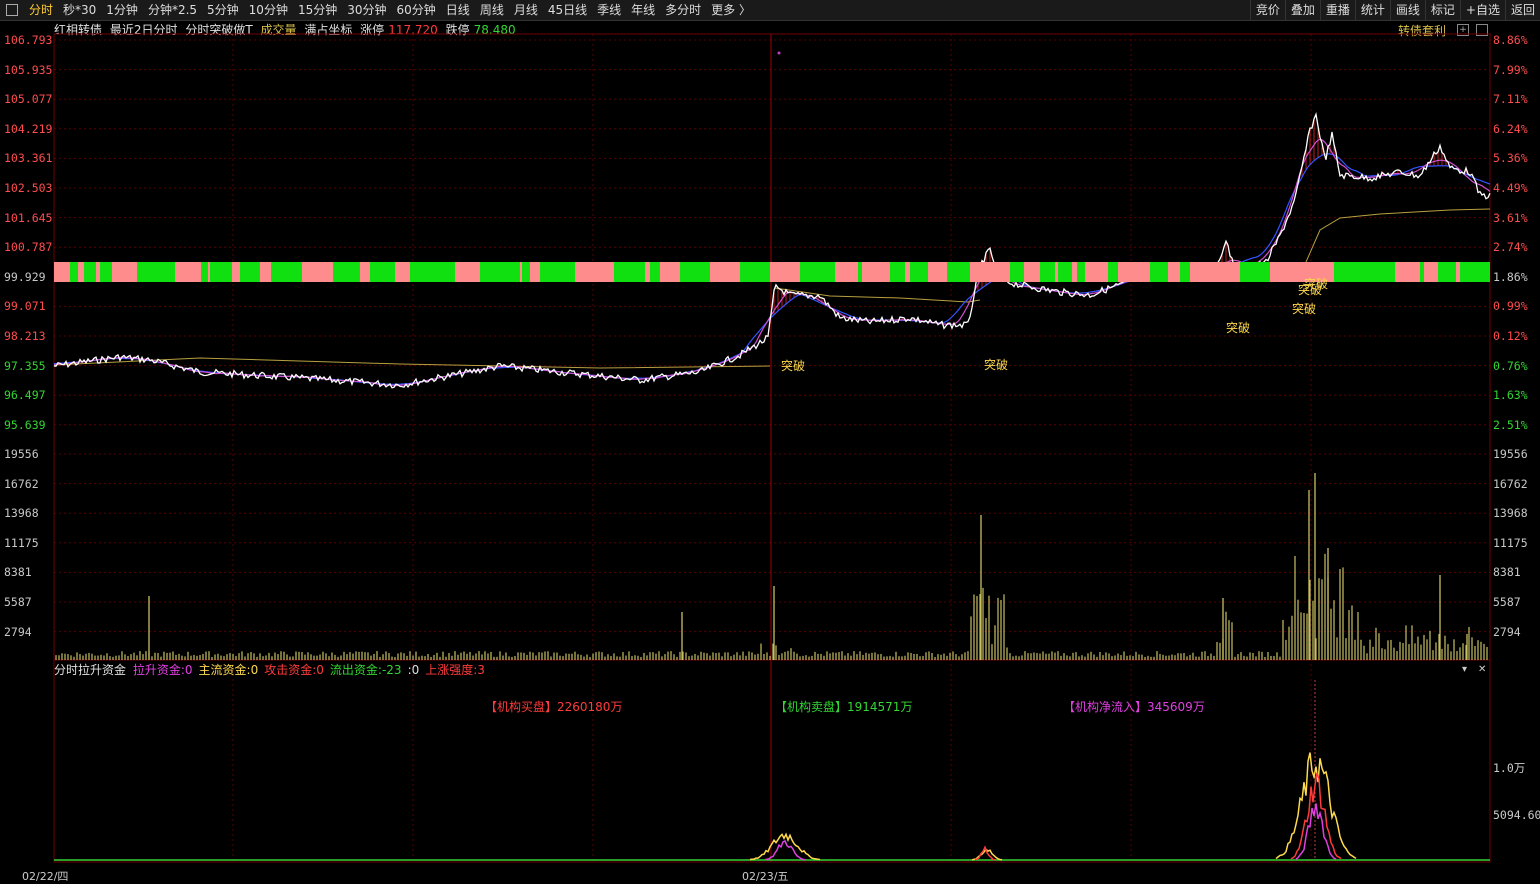 Image resolution: width=1540 pixels, height=884 pixels. What do you see at coordinates (1510, 158) in the screenshot?
I see `axis-label: 5.36%` at bounding box center [1510, 158].